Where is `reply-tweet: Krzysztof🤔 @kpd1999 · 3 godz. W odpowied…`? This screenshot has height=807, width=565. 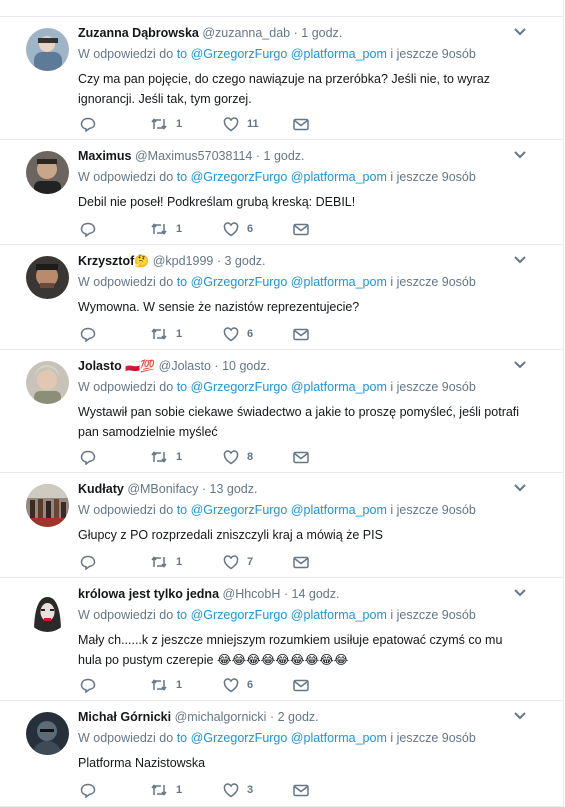
reply-tweet: Krzysztof🤔 @kpd1999 · 3 godz. W odpowied… is located at coordinates (281, 297).